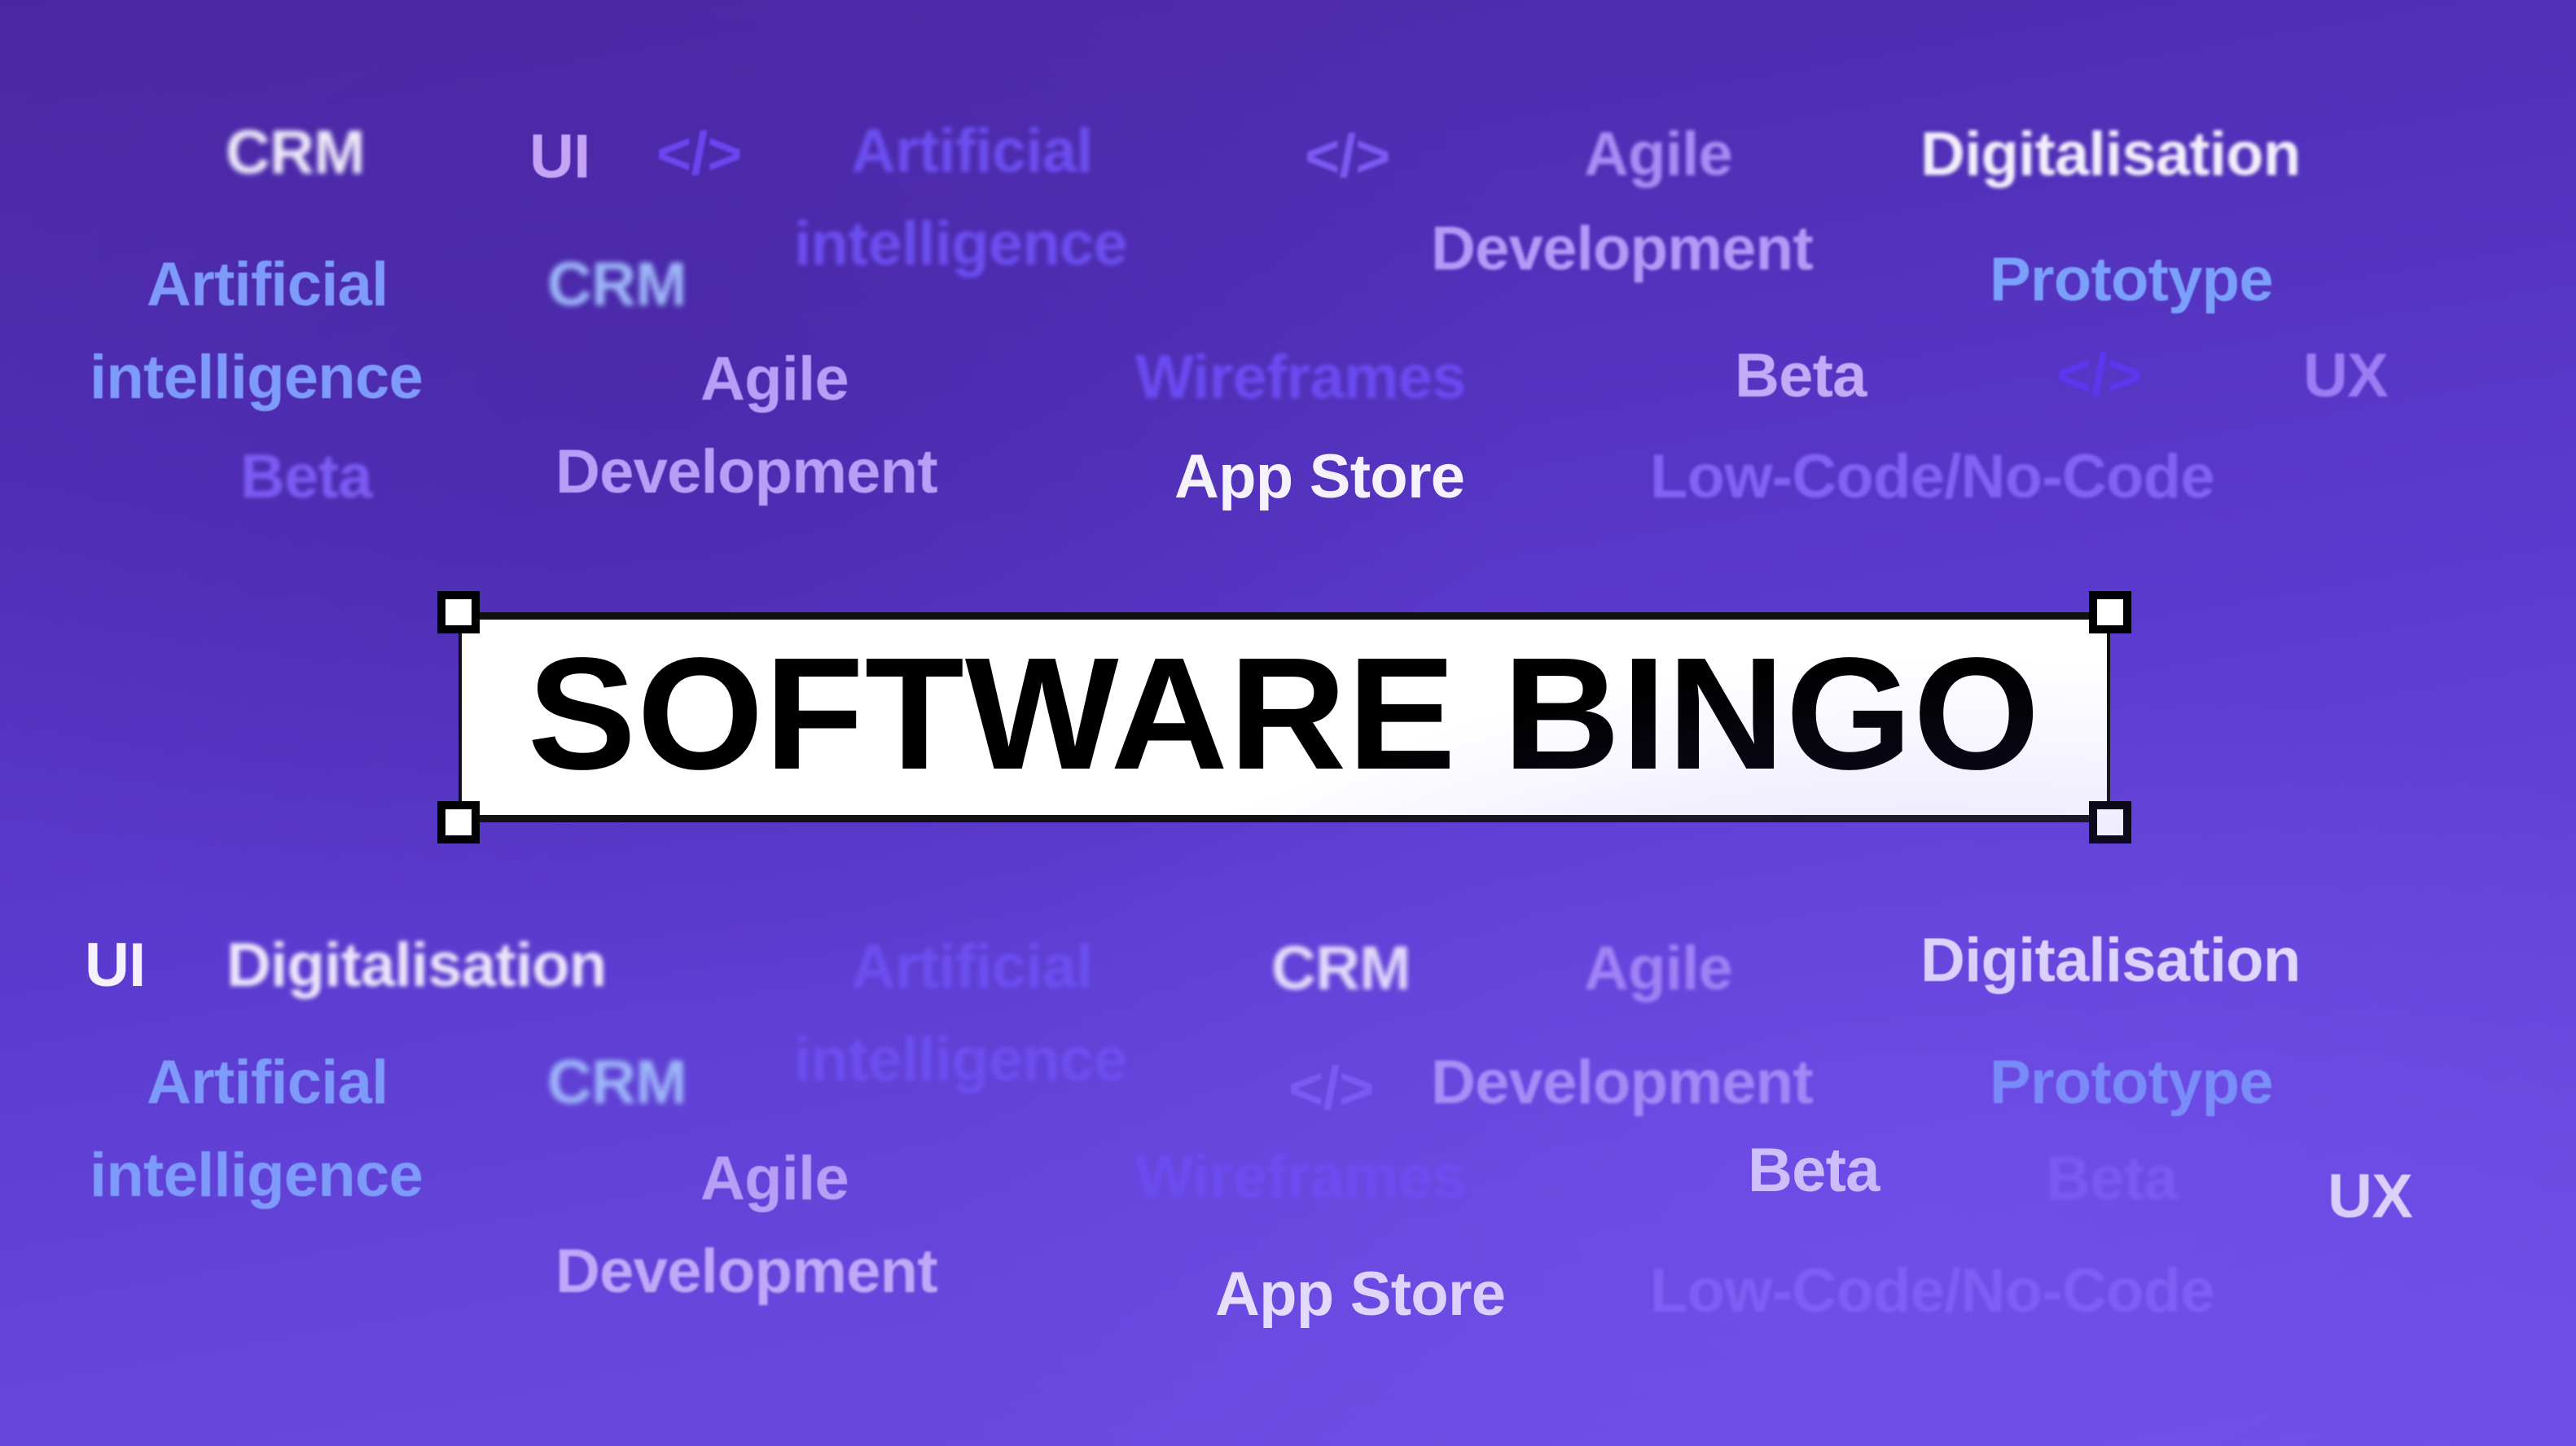  Describe the element at coordinates (2108, 717) in the screenshot. I see `banner-right-edge` at that location.